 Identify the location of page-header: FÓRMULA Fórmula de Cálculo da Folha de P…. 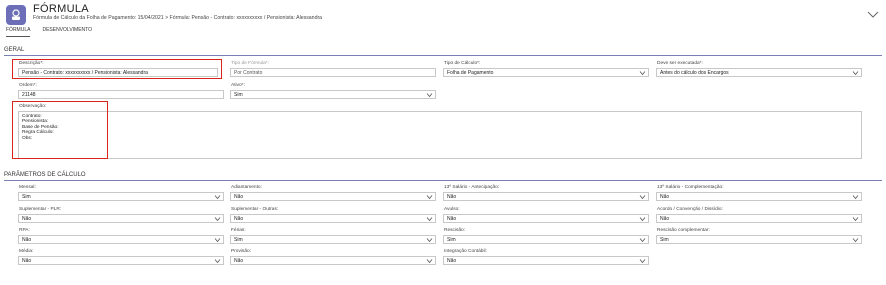
(443, 18).